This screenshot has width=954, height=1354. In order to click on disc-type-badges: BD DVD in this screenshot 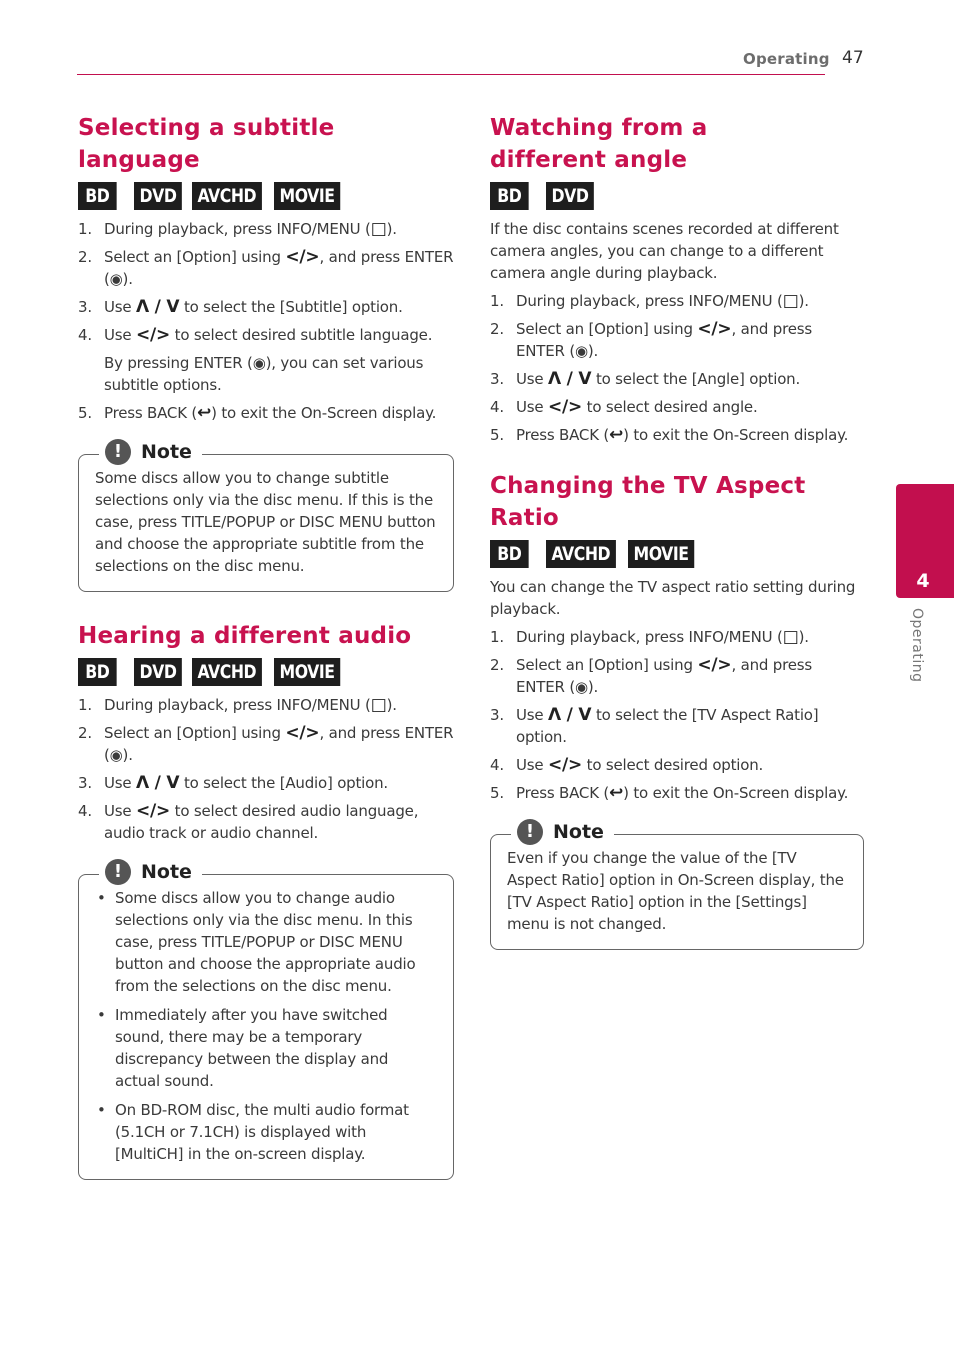, I will do `click(677, 196)`.